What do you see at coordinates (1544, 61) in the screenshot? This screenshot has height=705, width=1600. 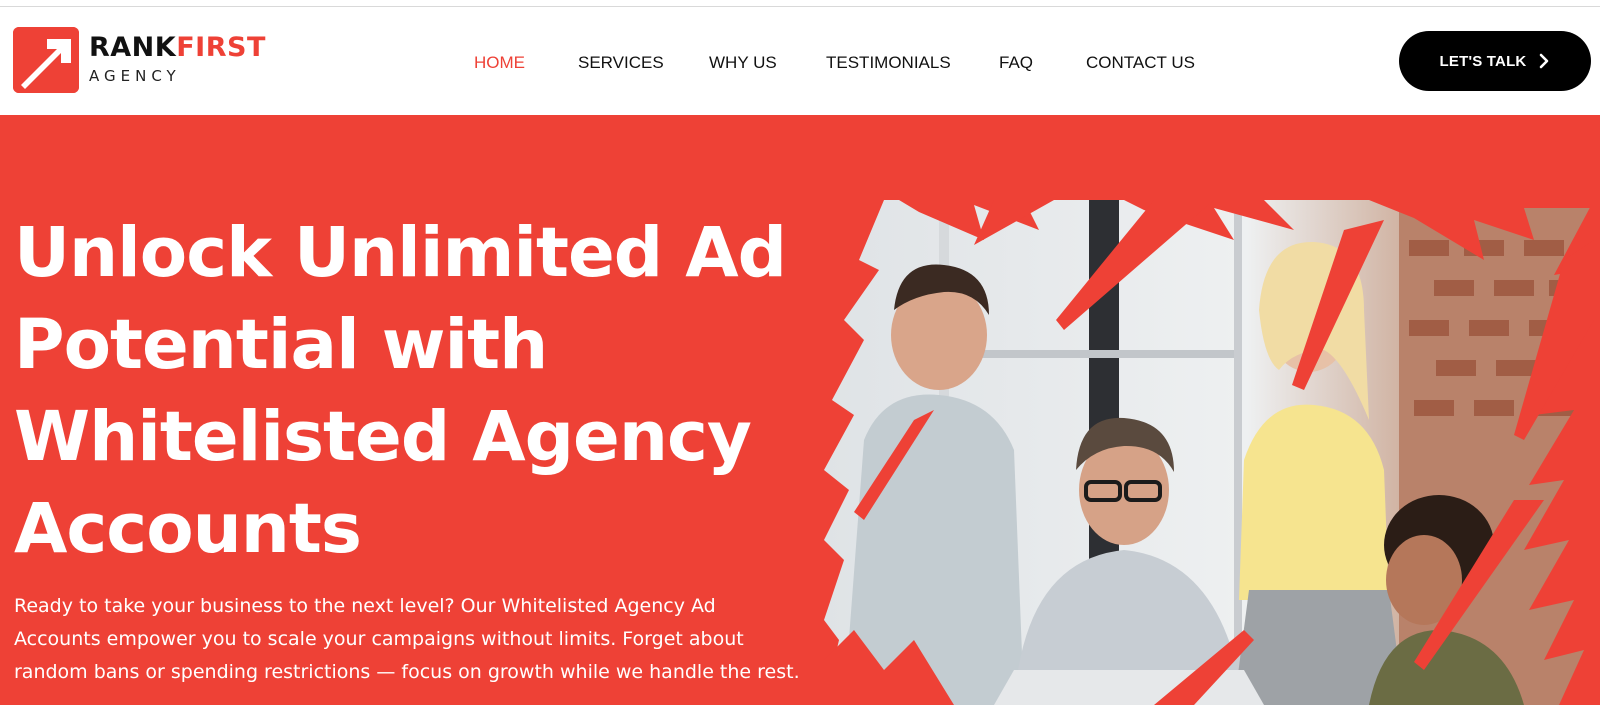 I see `chevron-right-icon` at bounding box center [1544, 61].